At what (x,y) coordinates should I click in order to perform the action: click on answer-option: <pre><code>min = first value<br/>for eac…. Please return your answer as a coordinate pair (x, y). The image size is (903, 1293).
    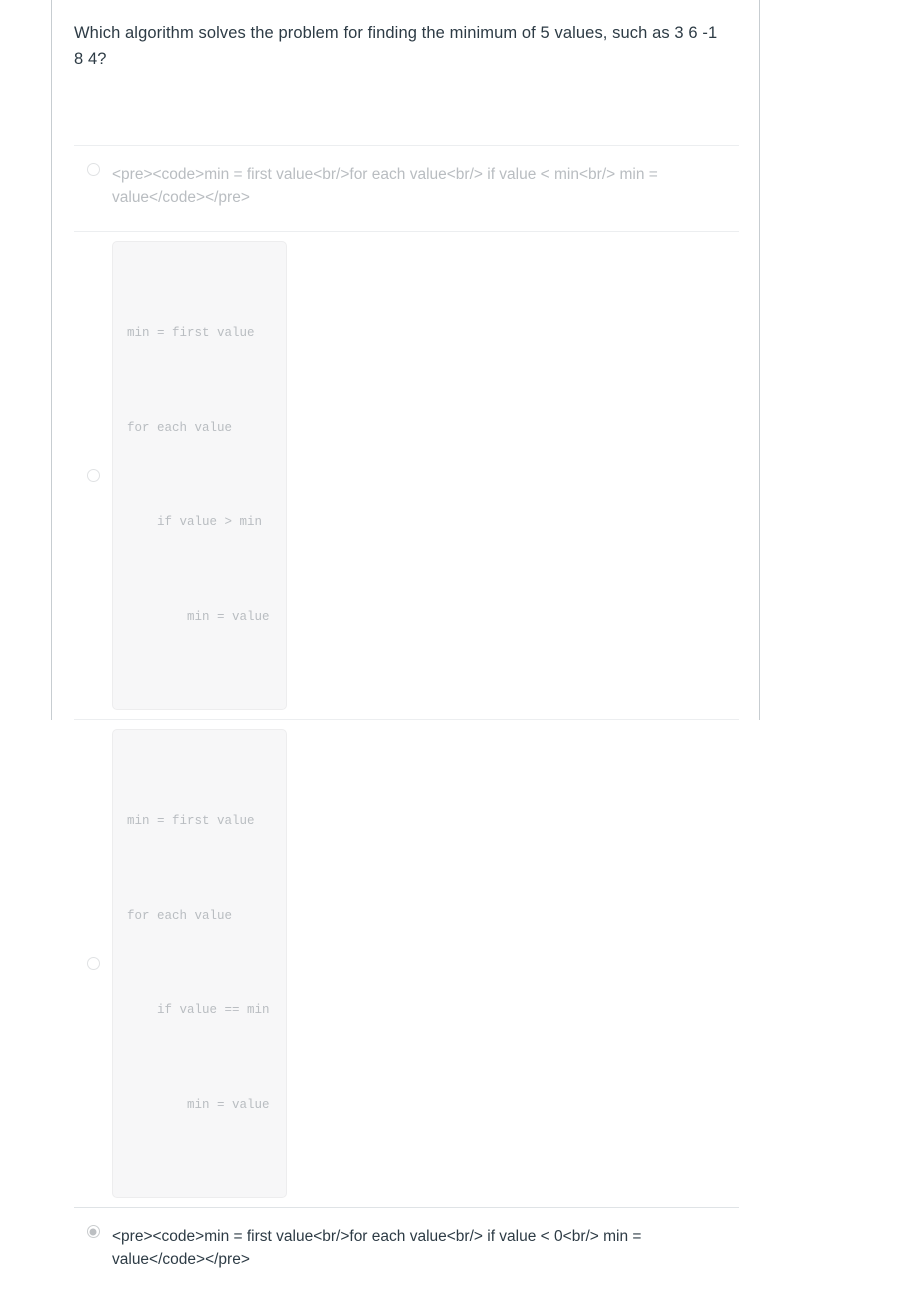
    Looking at the image, I should click on (406, 188).